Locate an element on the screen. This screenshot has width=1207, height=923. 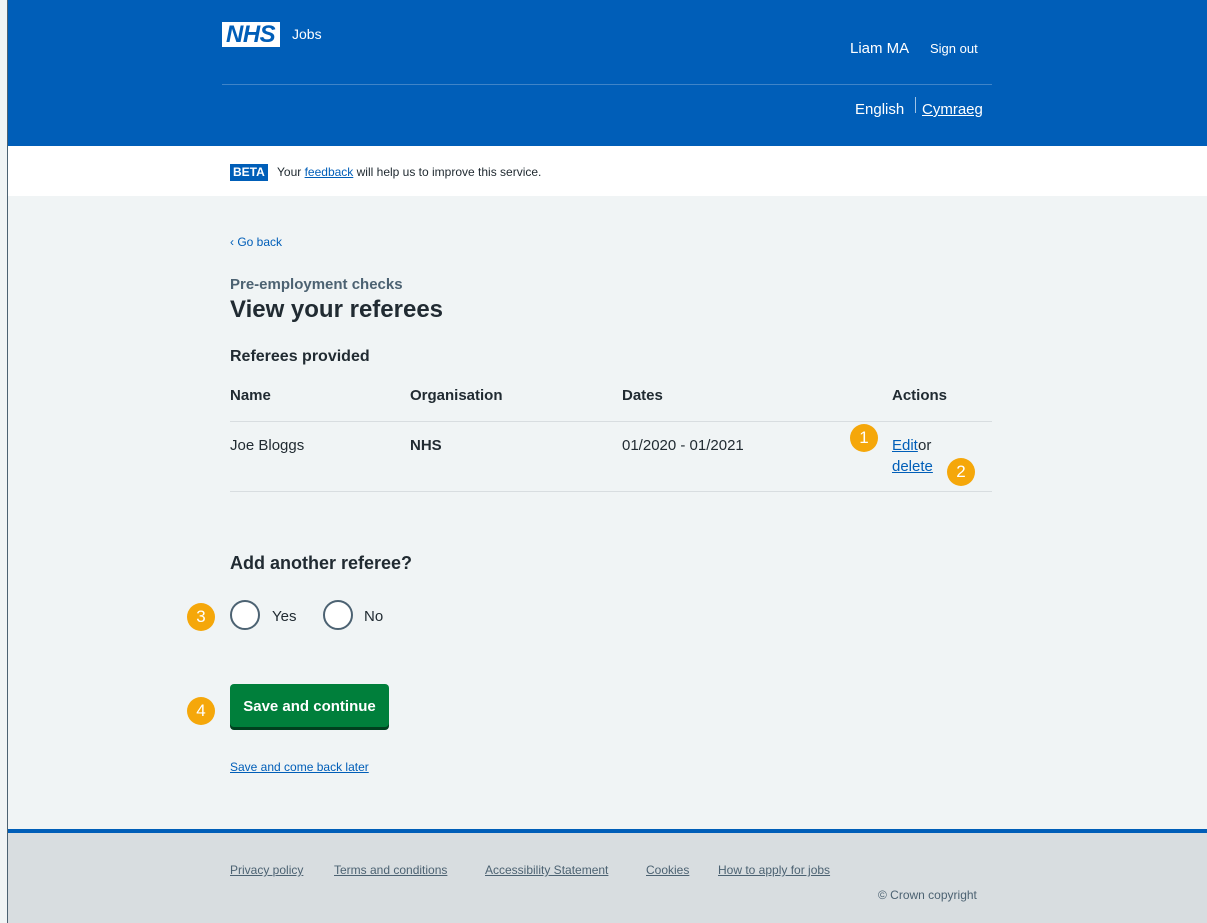
go-back-link: ‹ Go back is located at coordinates (256, 242).